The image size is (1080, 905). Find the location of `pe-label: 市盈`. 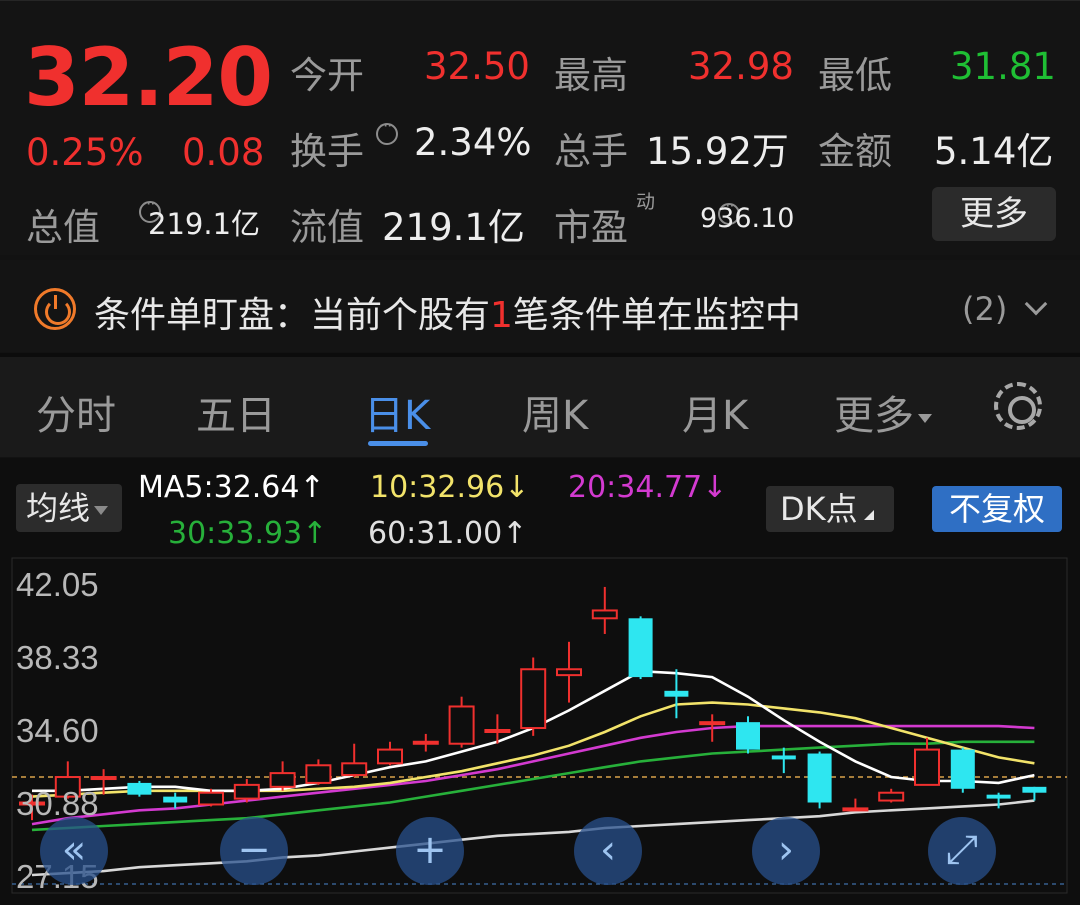

pe-label: 市盈 is located at coordinates (591, 227).